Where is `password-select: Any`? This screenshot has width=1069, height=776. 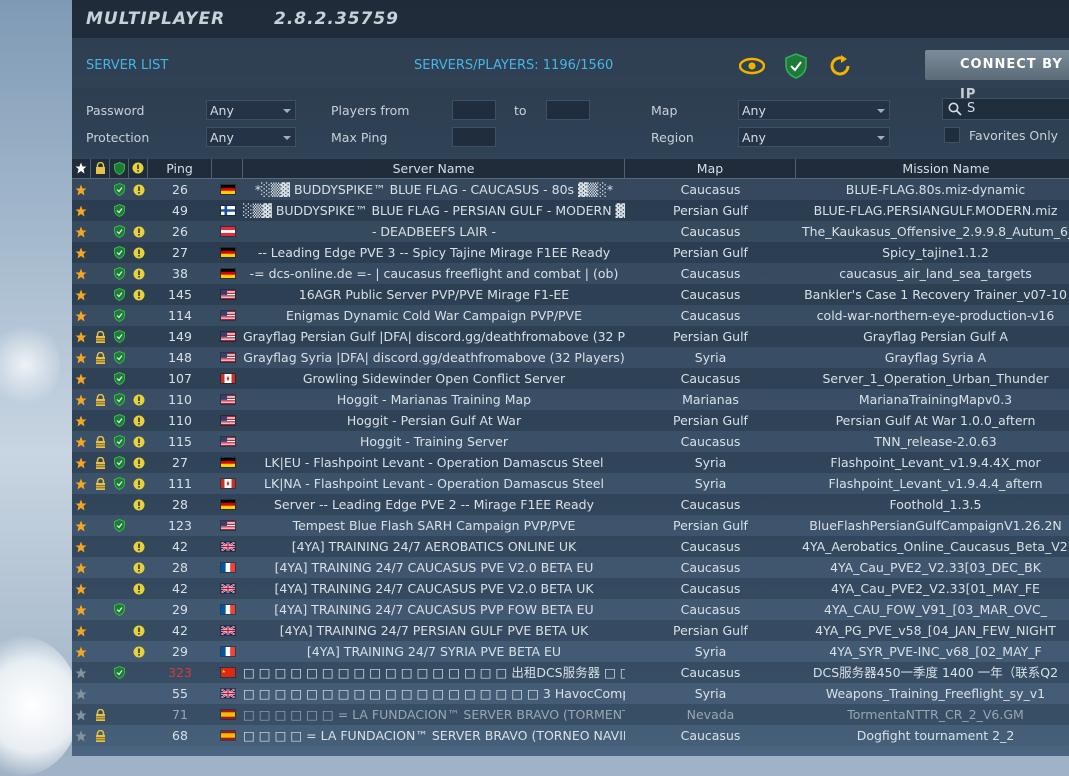 password-select: Any is located at coordinates (251, 110).